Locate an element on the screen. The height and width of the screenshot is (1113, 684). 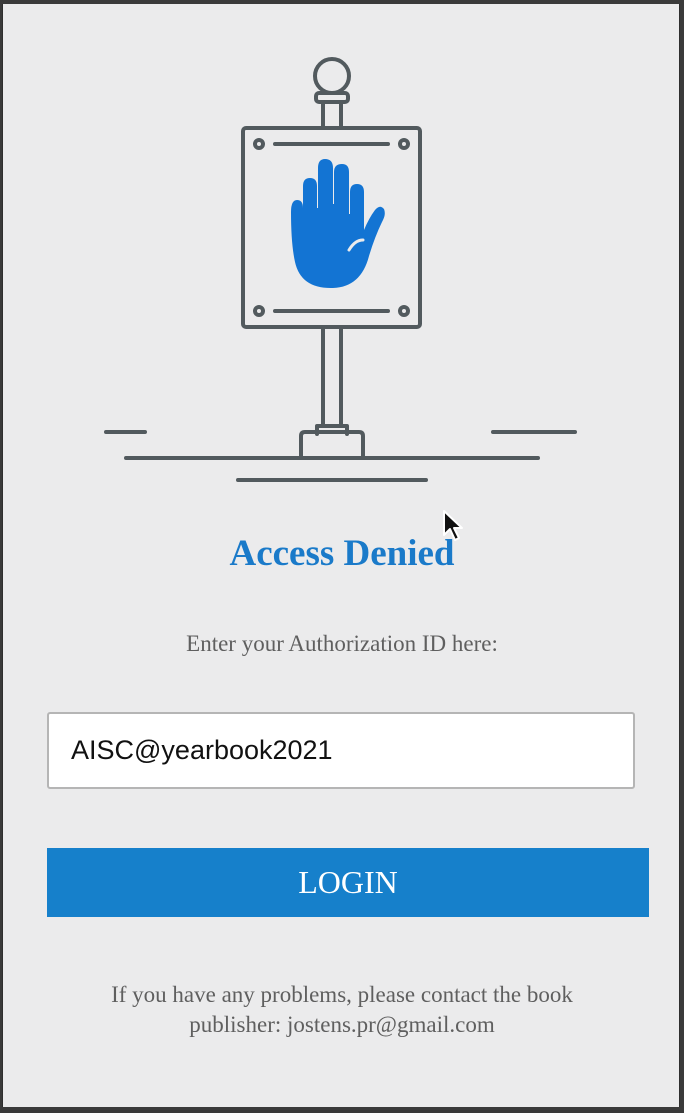
authorization-prompt: Enter your Authorization ID here: is located at coordinates (342, 643).